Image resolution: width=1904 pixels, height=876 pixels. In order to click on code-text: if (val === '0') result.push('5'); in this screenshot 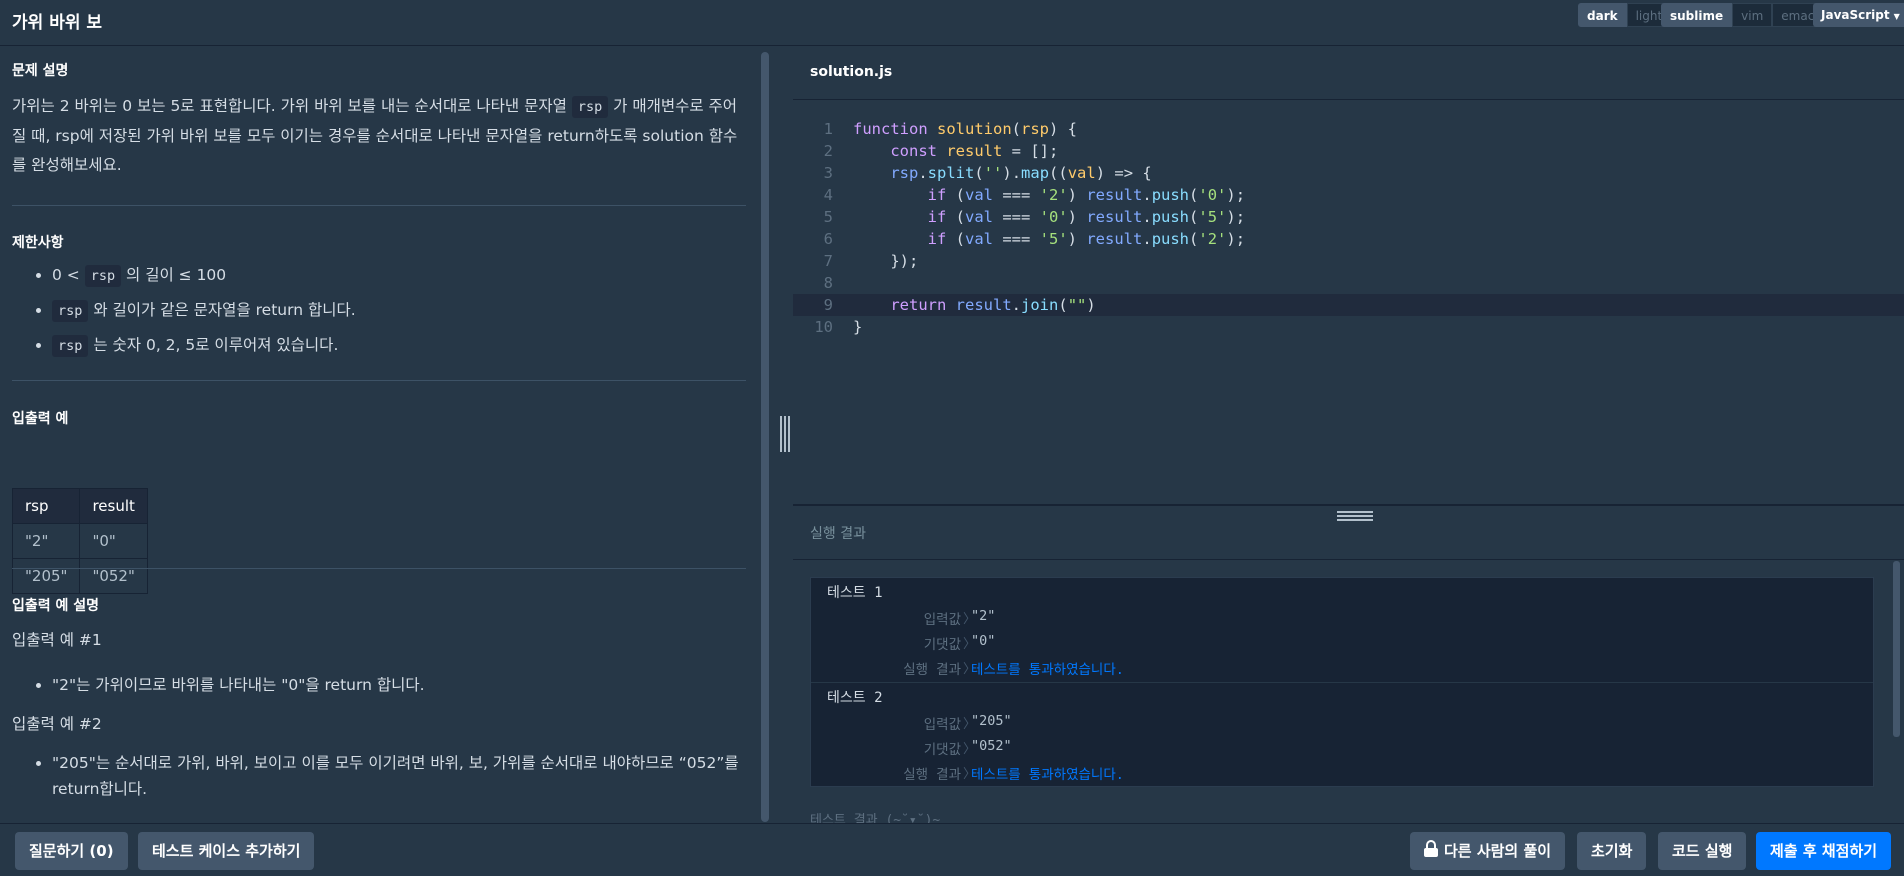, I will do `click(1086, 217)`.